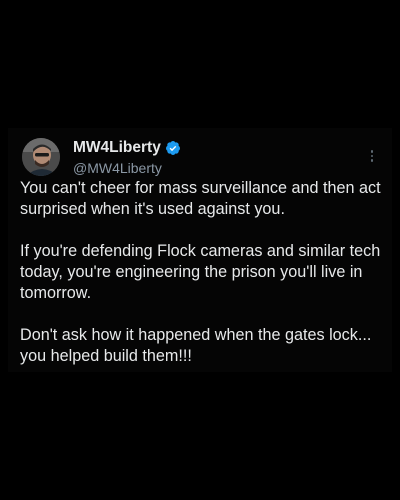 The image size is (400, 500). I want to click on avatar, so click(41, 157).